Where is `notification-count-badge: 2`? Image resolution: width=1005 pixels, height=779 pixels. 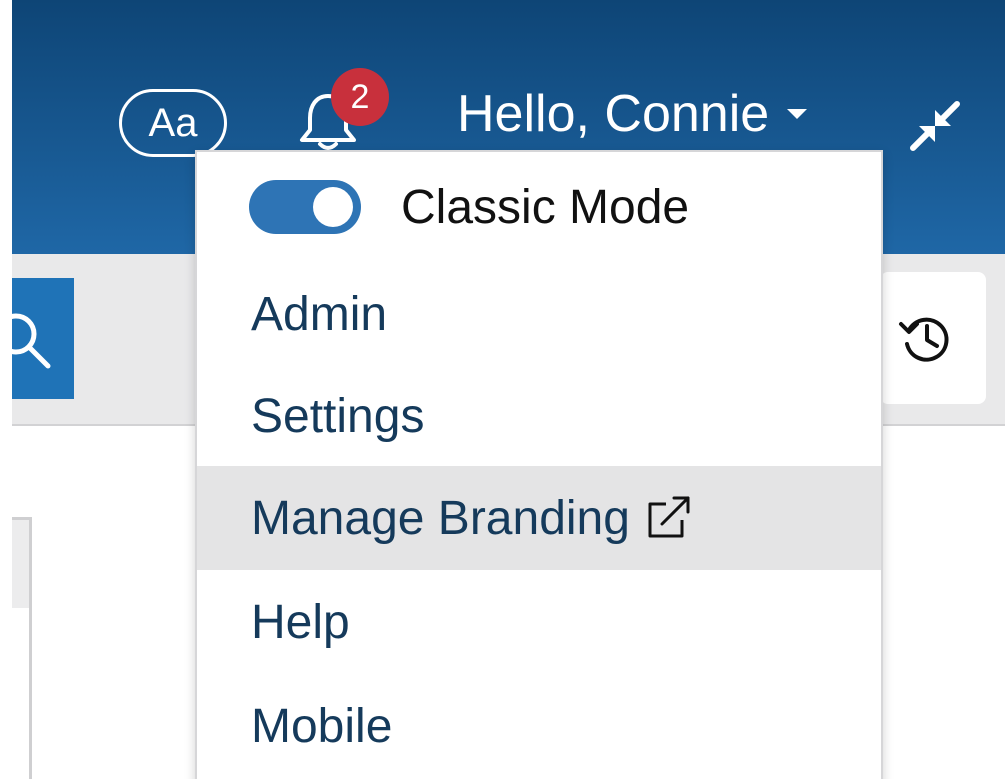 notification-count-badge: 2 is located at coordinates (360, 97).